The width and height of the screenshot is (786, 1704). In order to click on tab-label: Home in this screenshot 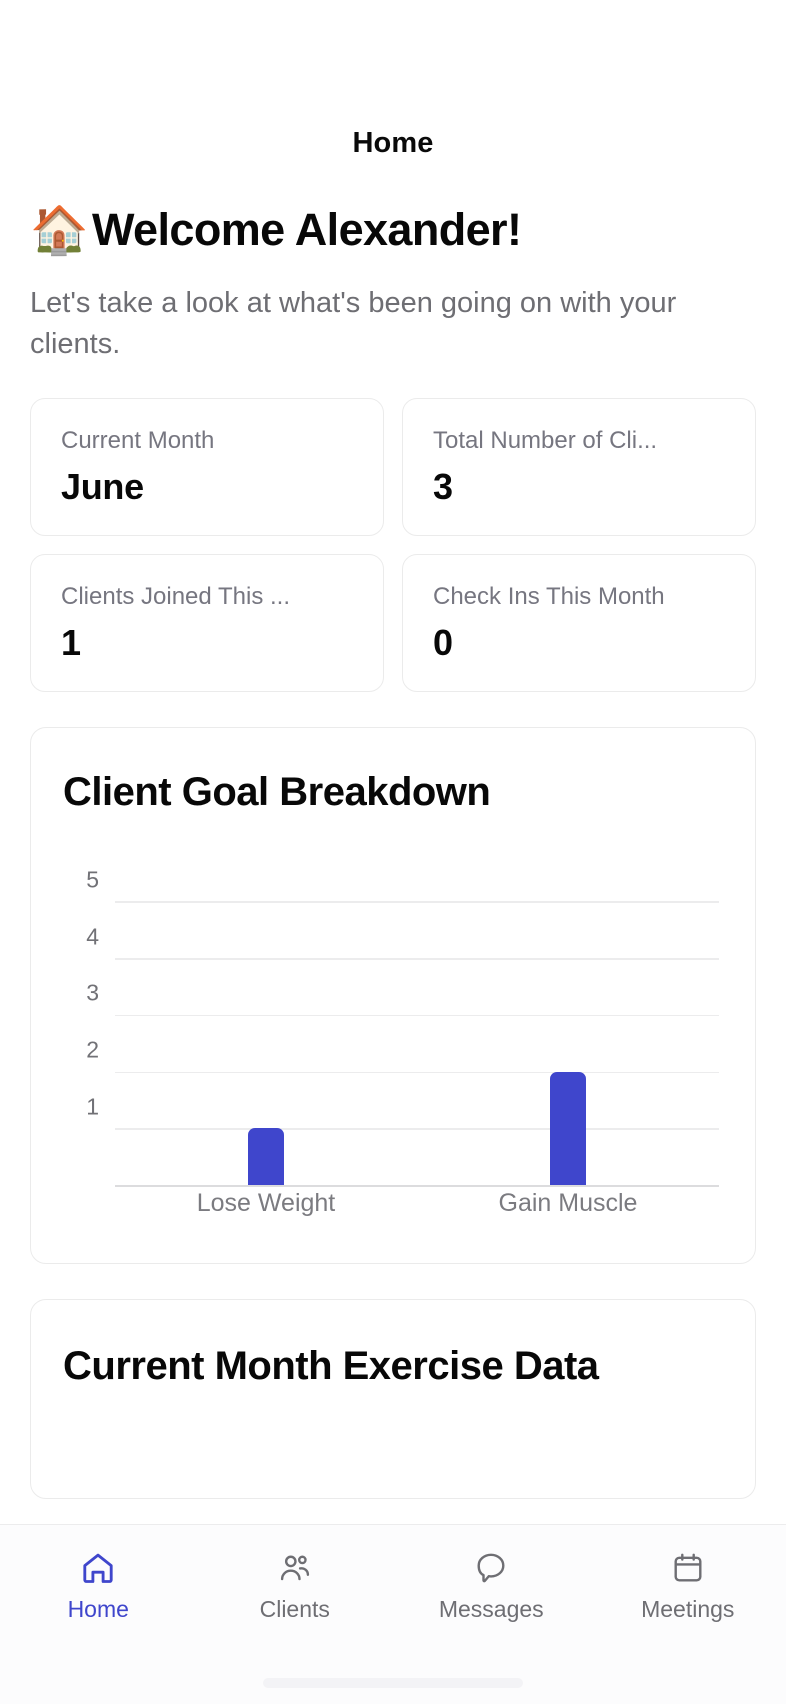, I will do `click(98, 1609)`.